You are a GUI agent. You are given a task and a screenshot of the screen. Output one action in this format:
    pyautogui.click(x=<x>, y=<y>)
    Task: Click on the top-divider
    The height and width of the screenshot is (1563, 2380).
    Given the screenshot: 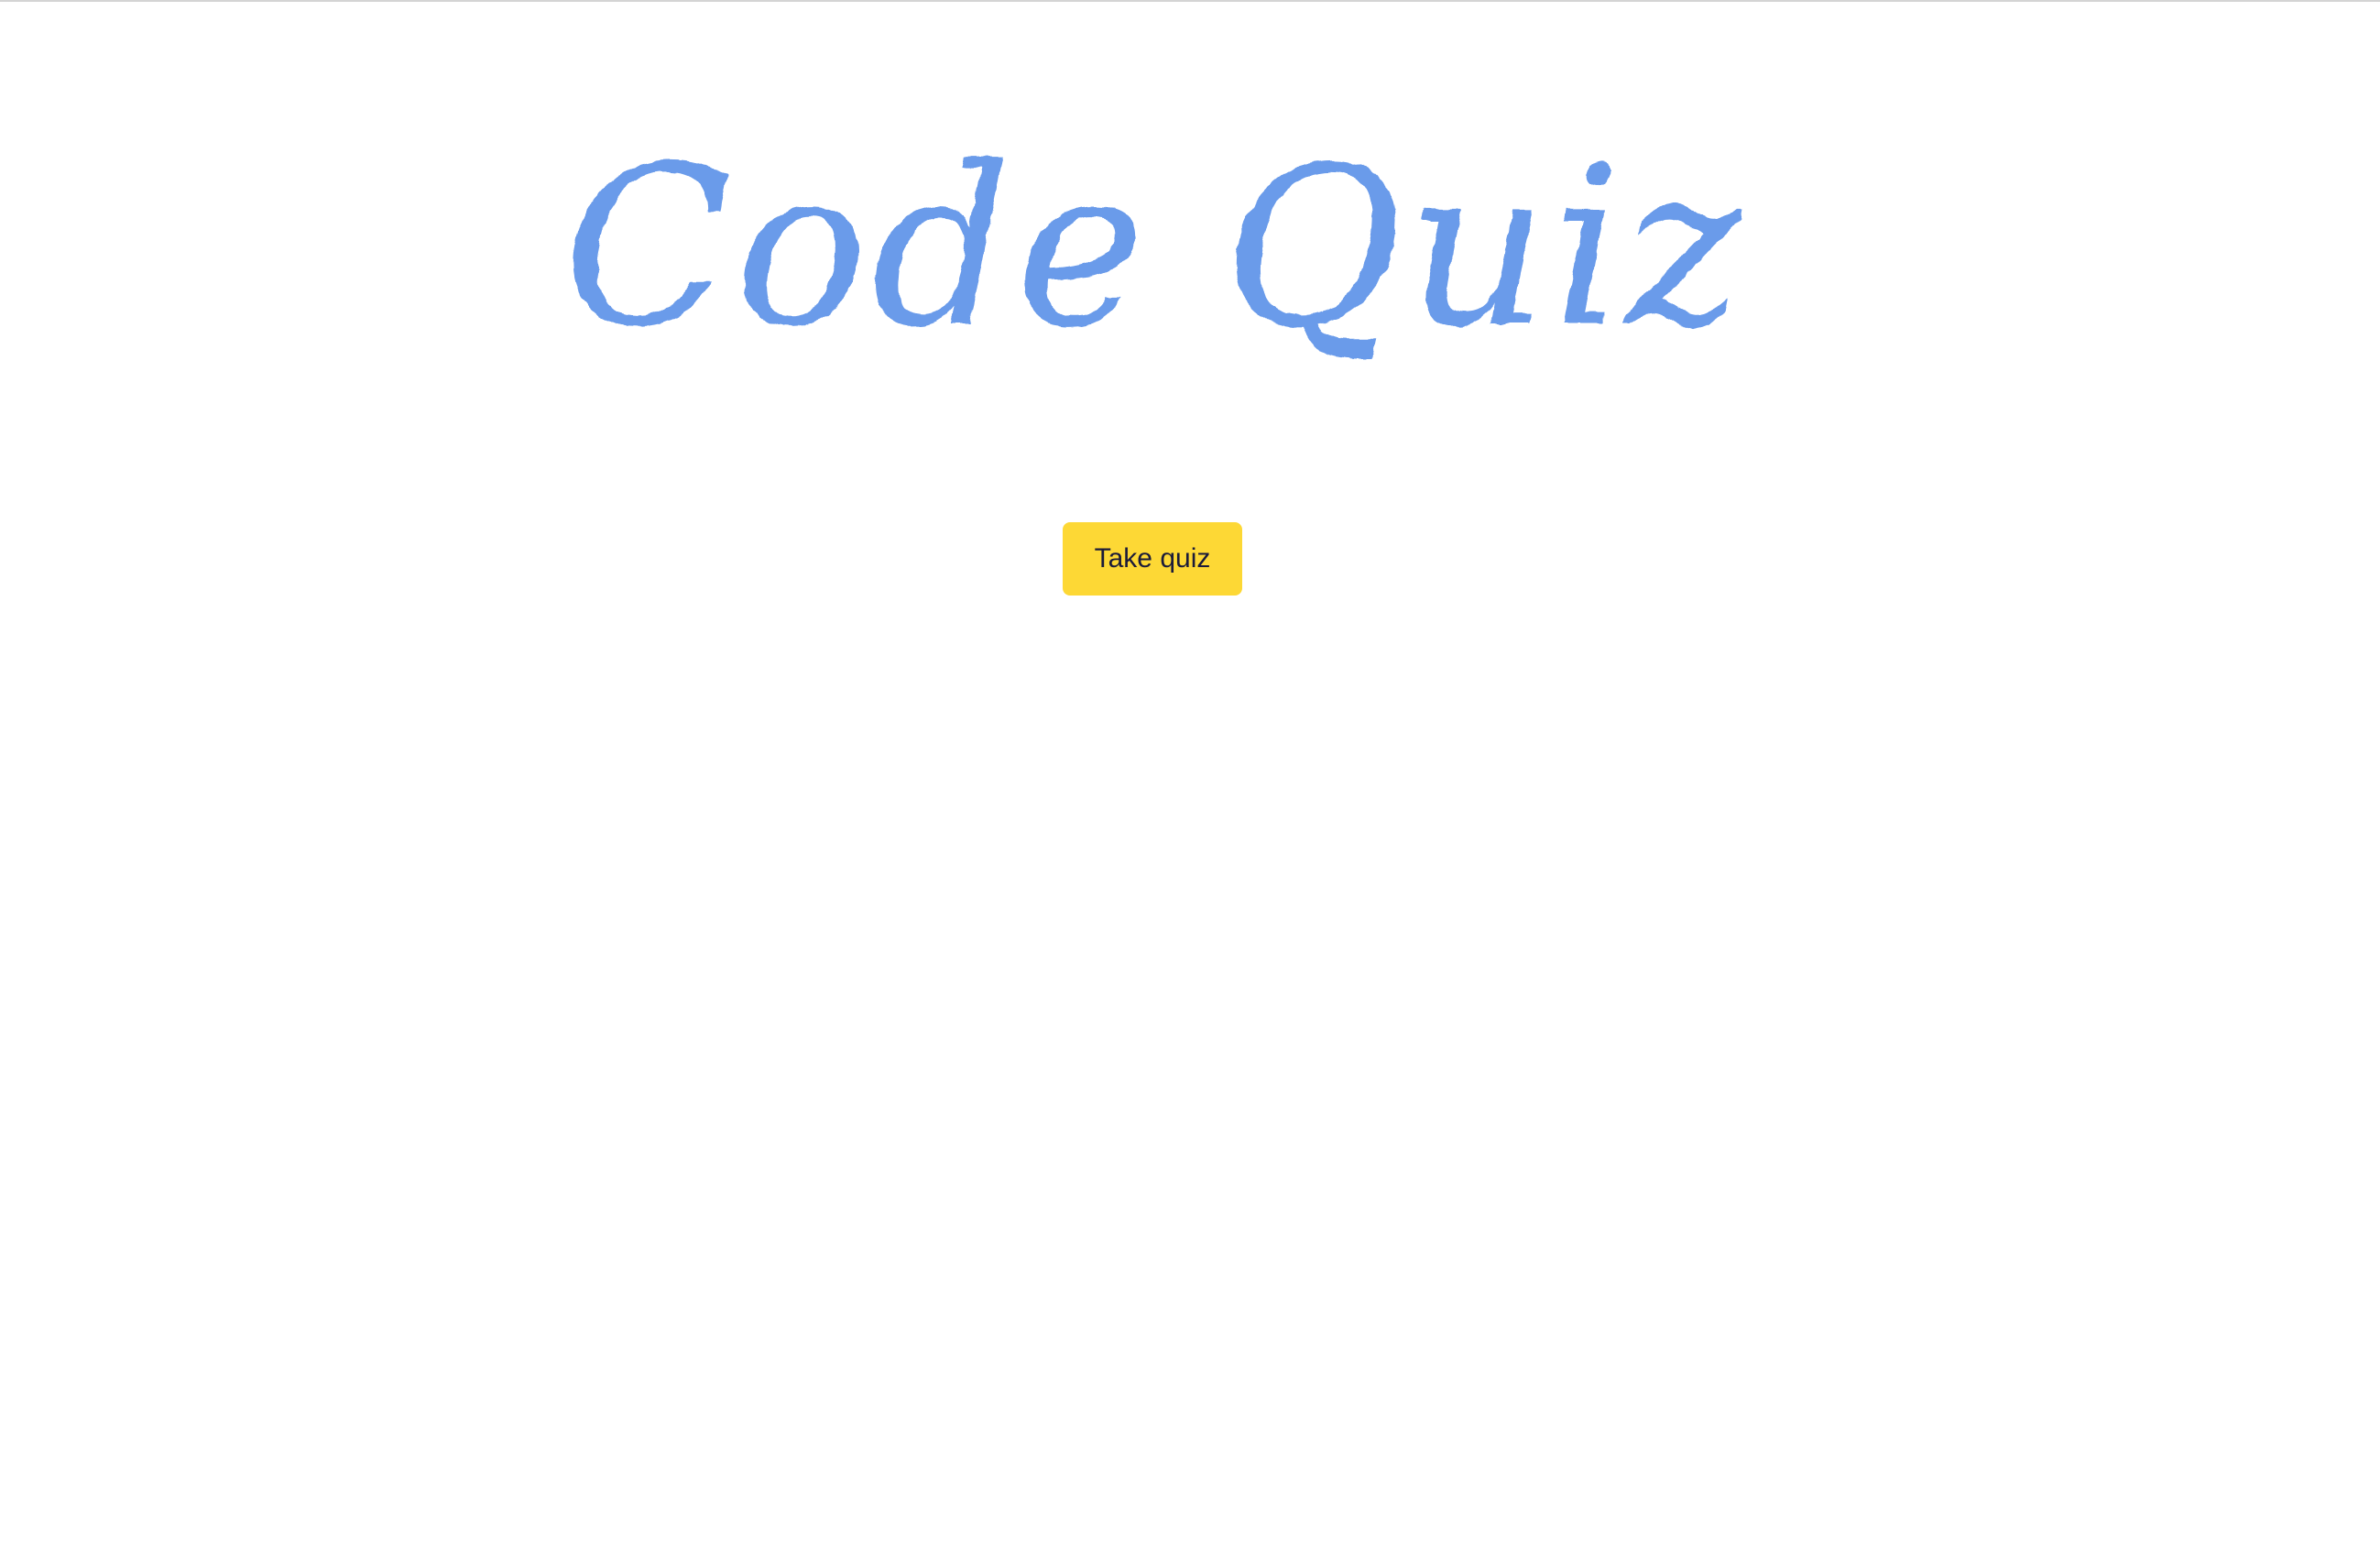 What is the action you would take?
    pyautogui.click(x=1190, y=1)
    